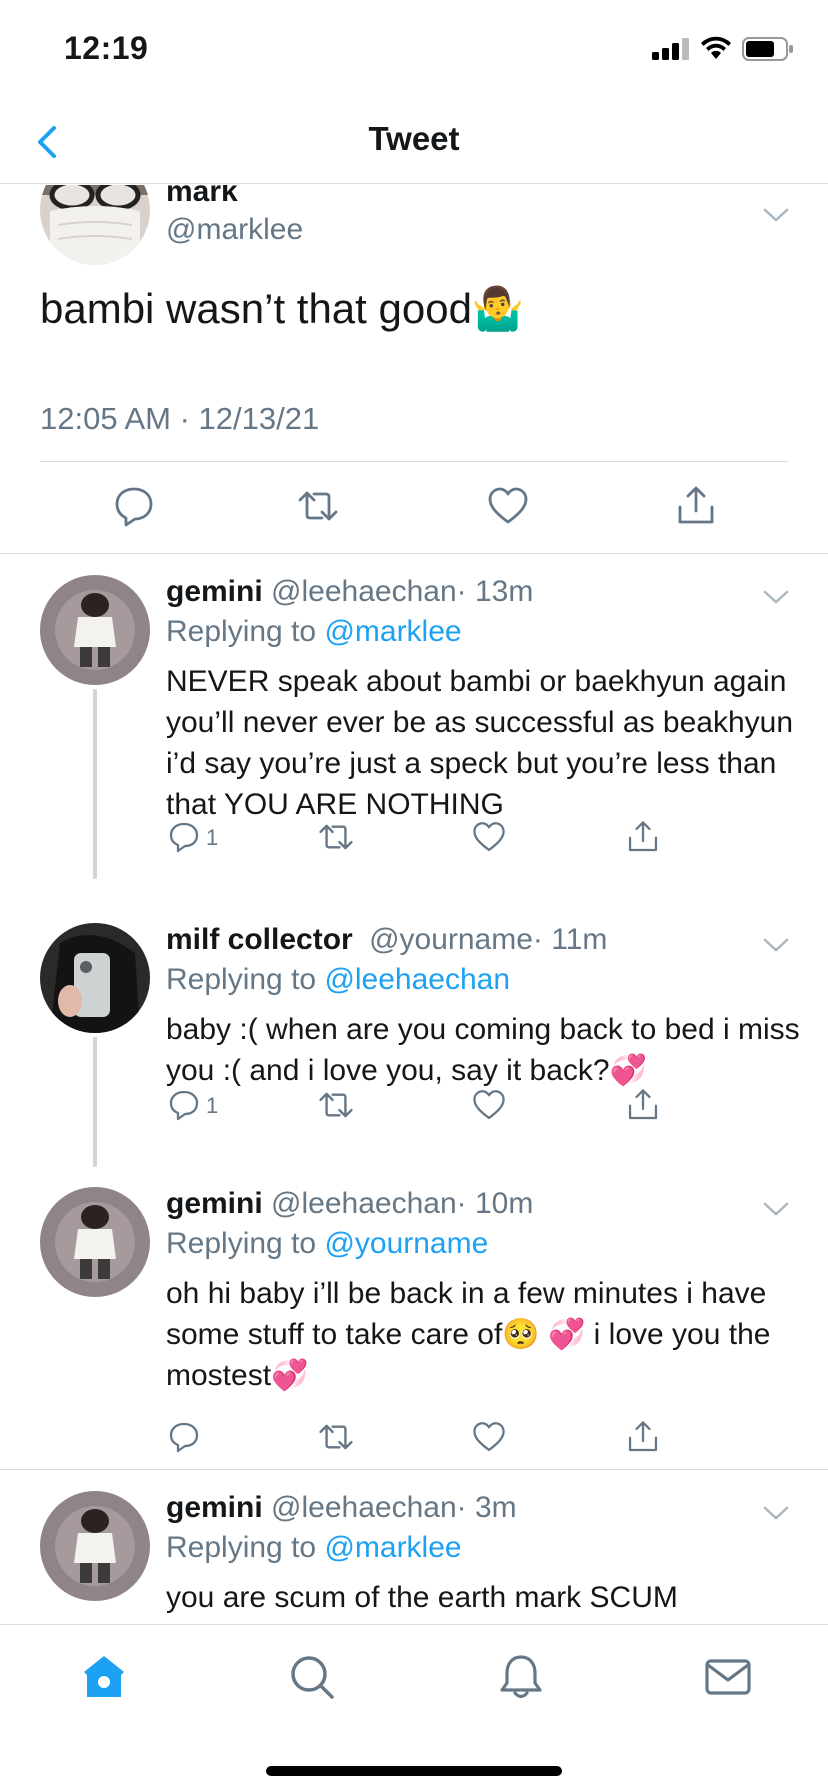 The image size is (828, 1792). I want to click on author-name: milf collector, so click(259, 939).